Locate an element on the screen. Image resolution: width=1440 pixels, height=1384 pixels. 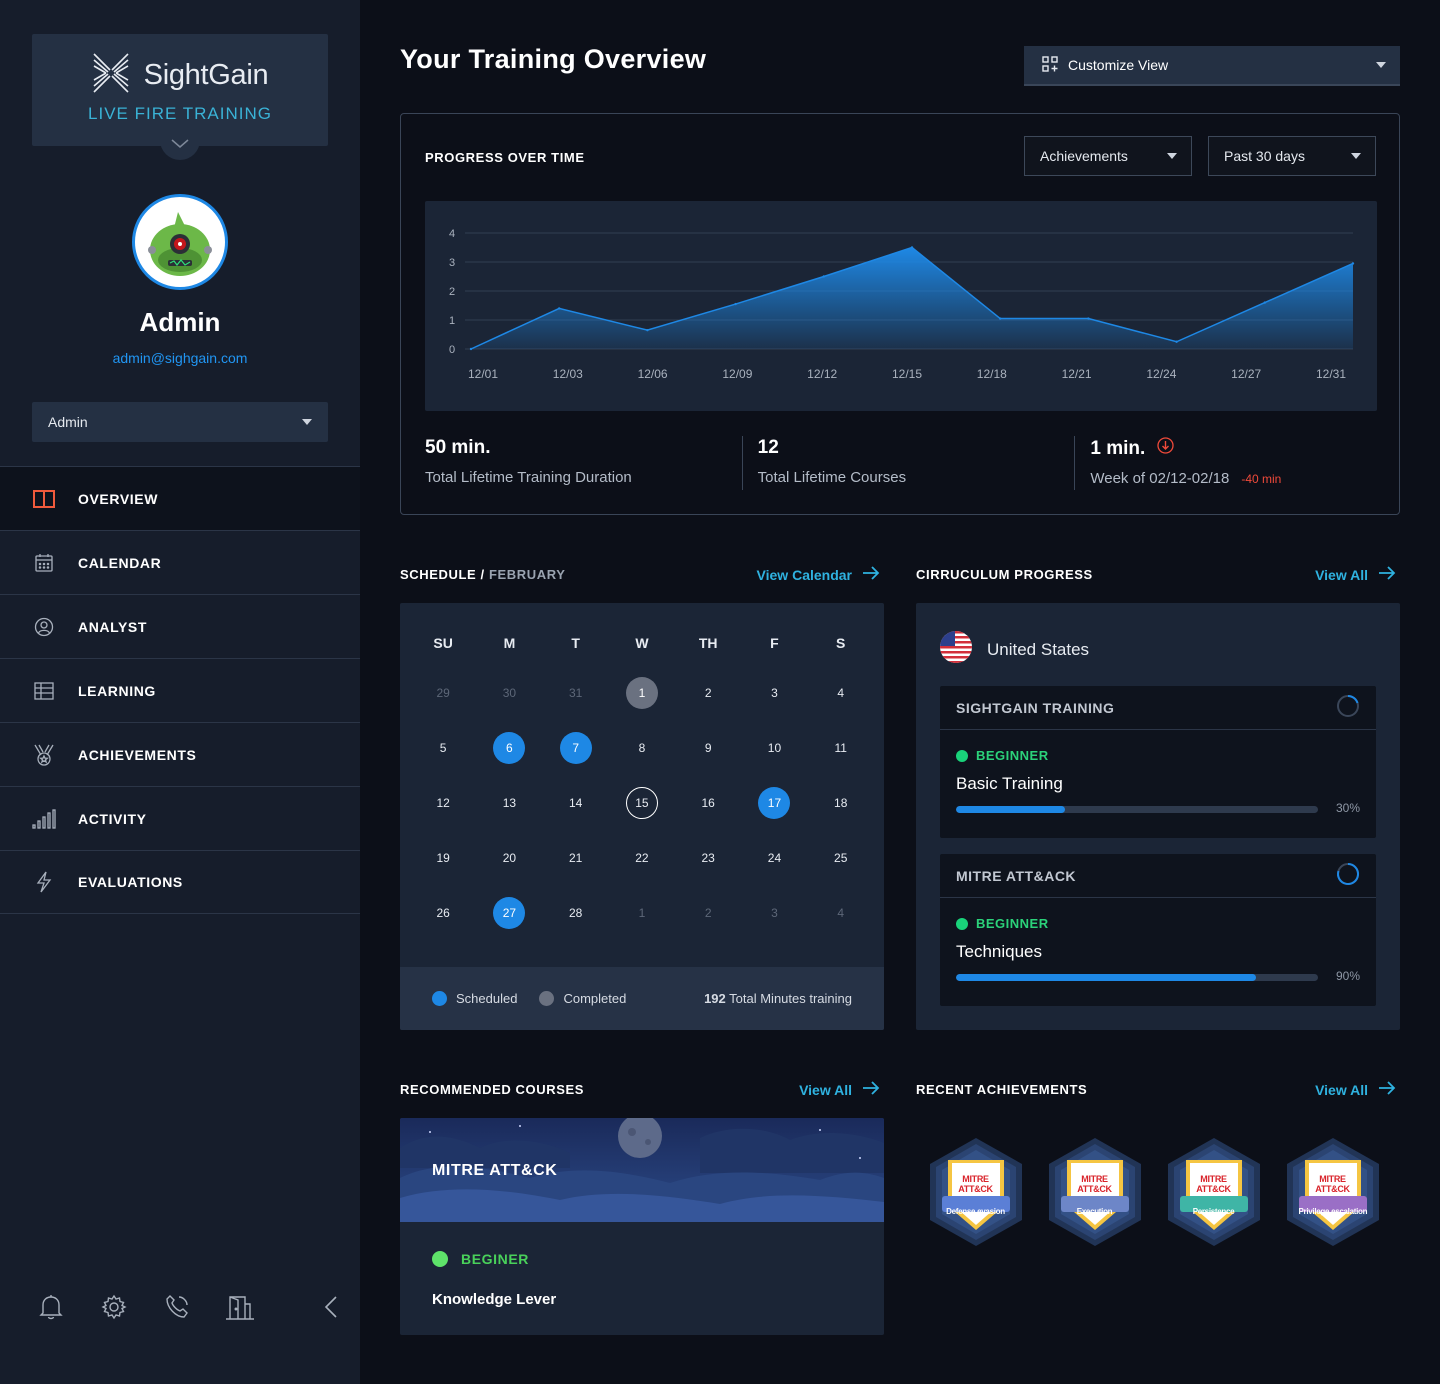
avatar is located at coordinates (180, 242).